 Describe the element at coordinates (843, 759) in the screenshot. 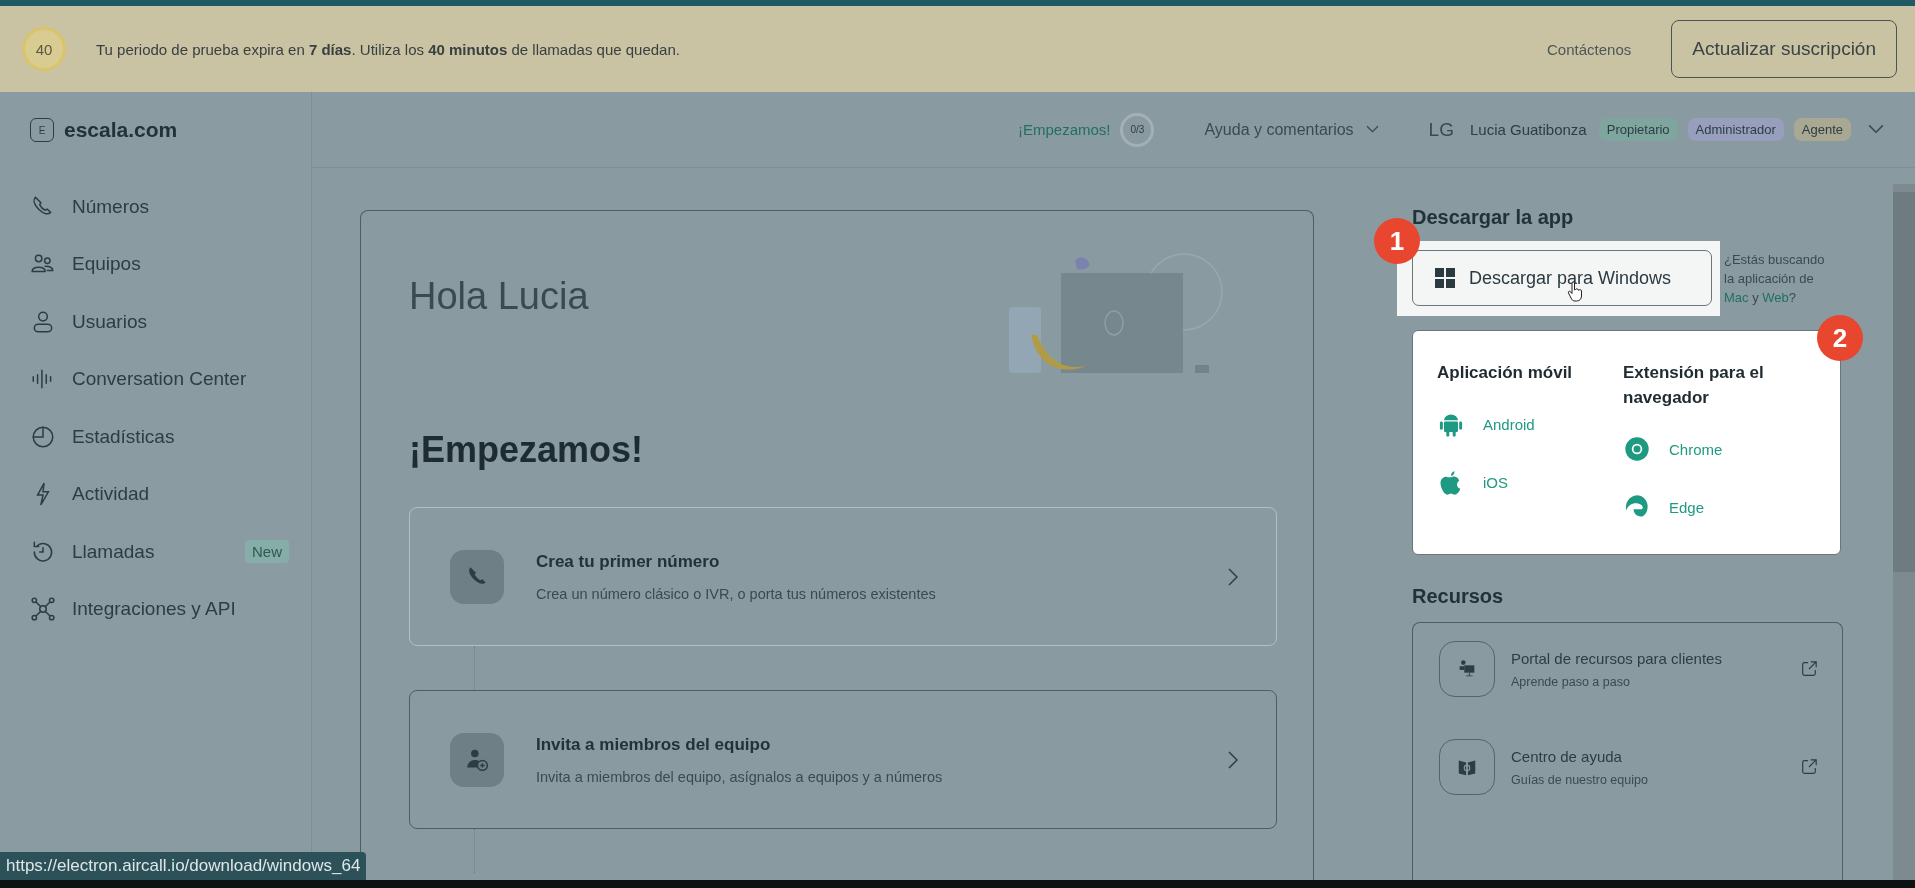

I see `task-card: Invita a miembros del equipo Invita a miembros del equipo, asígnalos a equipos y a números` at that location.